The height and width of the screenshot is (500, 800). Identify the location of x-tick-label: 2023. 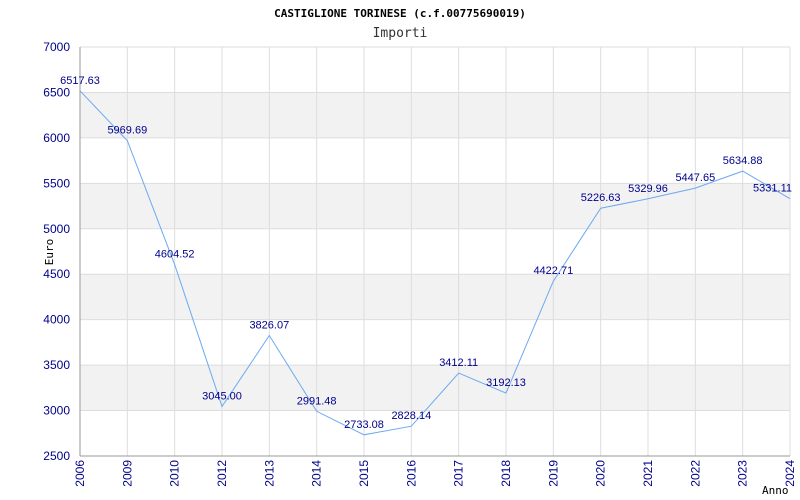
(743, 473).